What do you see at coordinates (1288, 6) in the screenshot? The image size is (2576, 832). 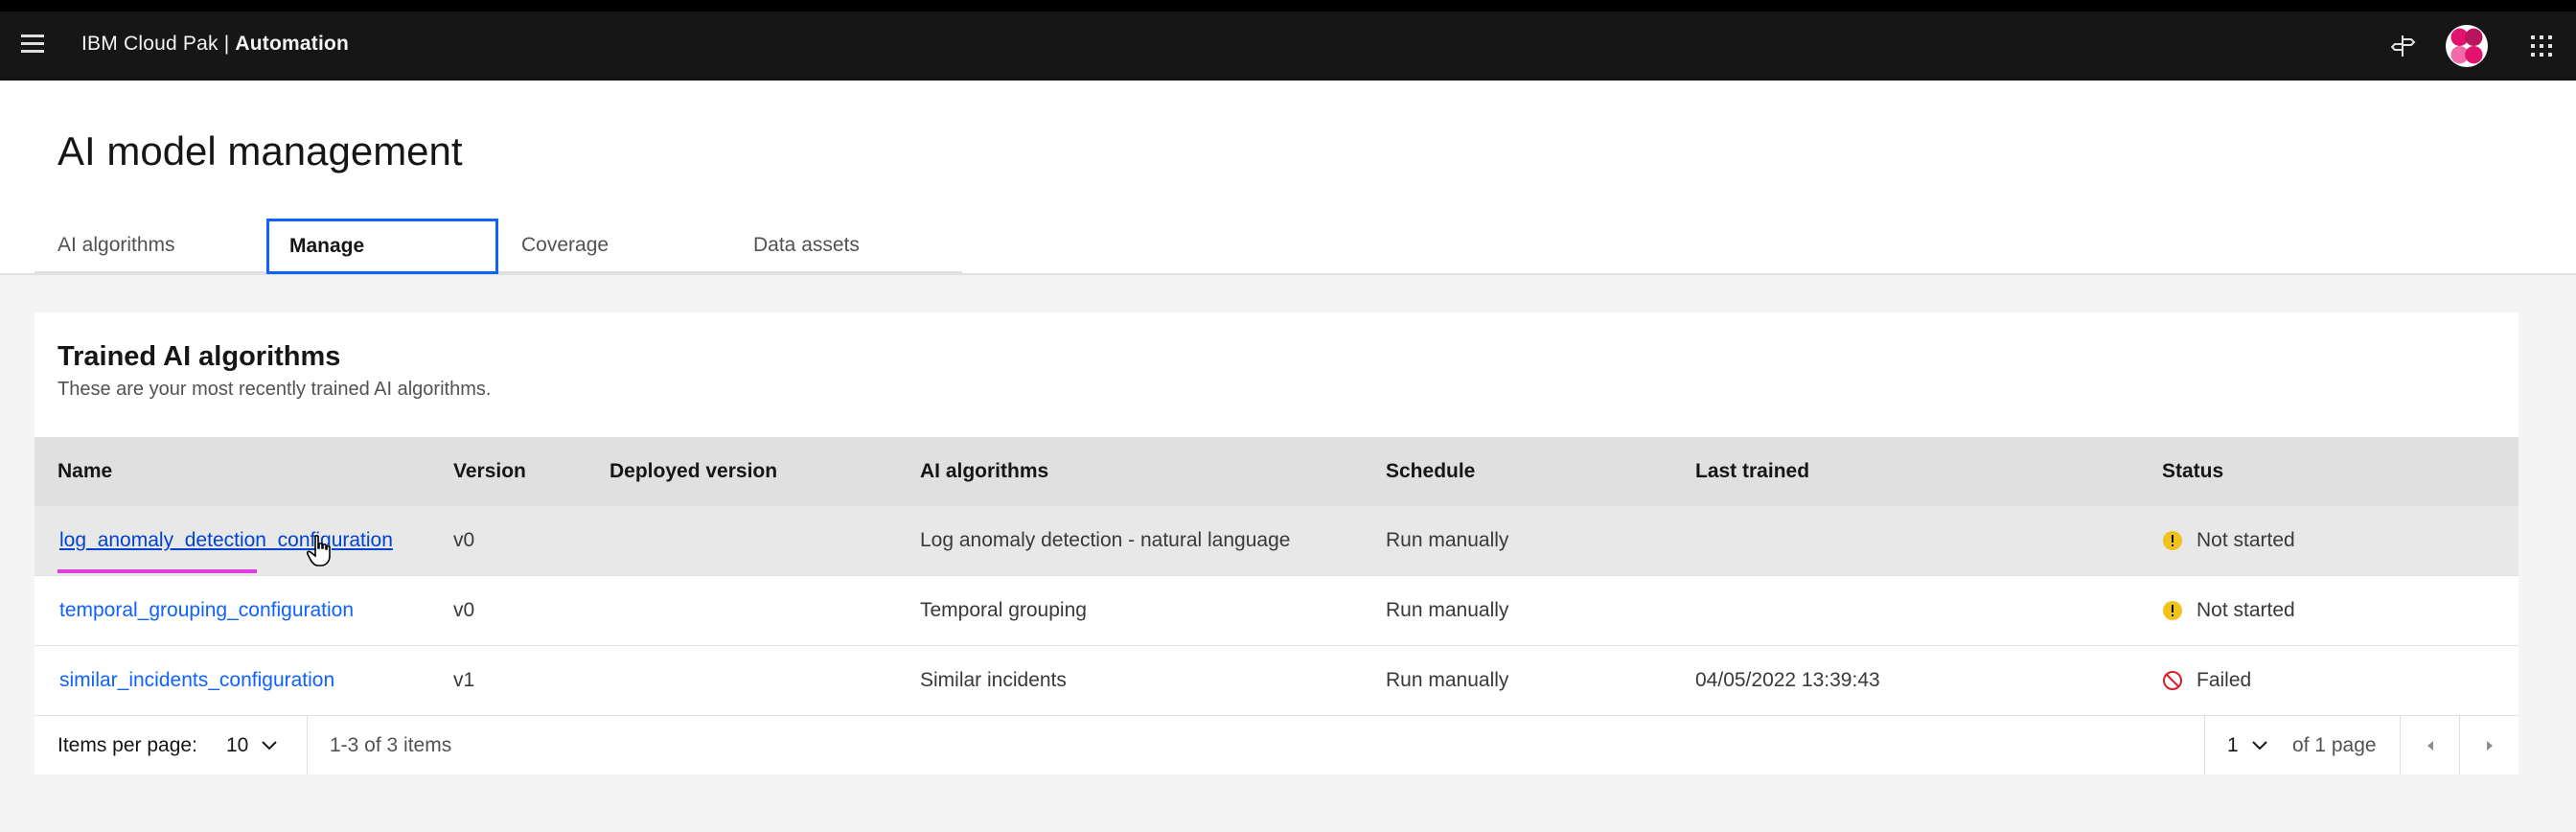 I see `top-strip` at bounding box center [1288, 6].